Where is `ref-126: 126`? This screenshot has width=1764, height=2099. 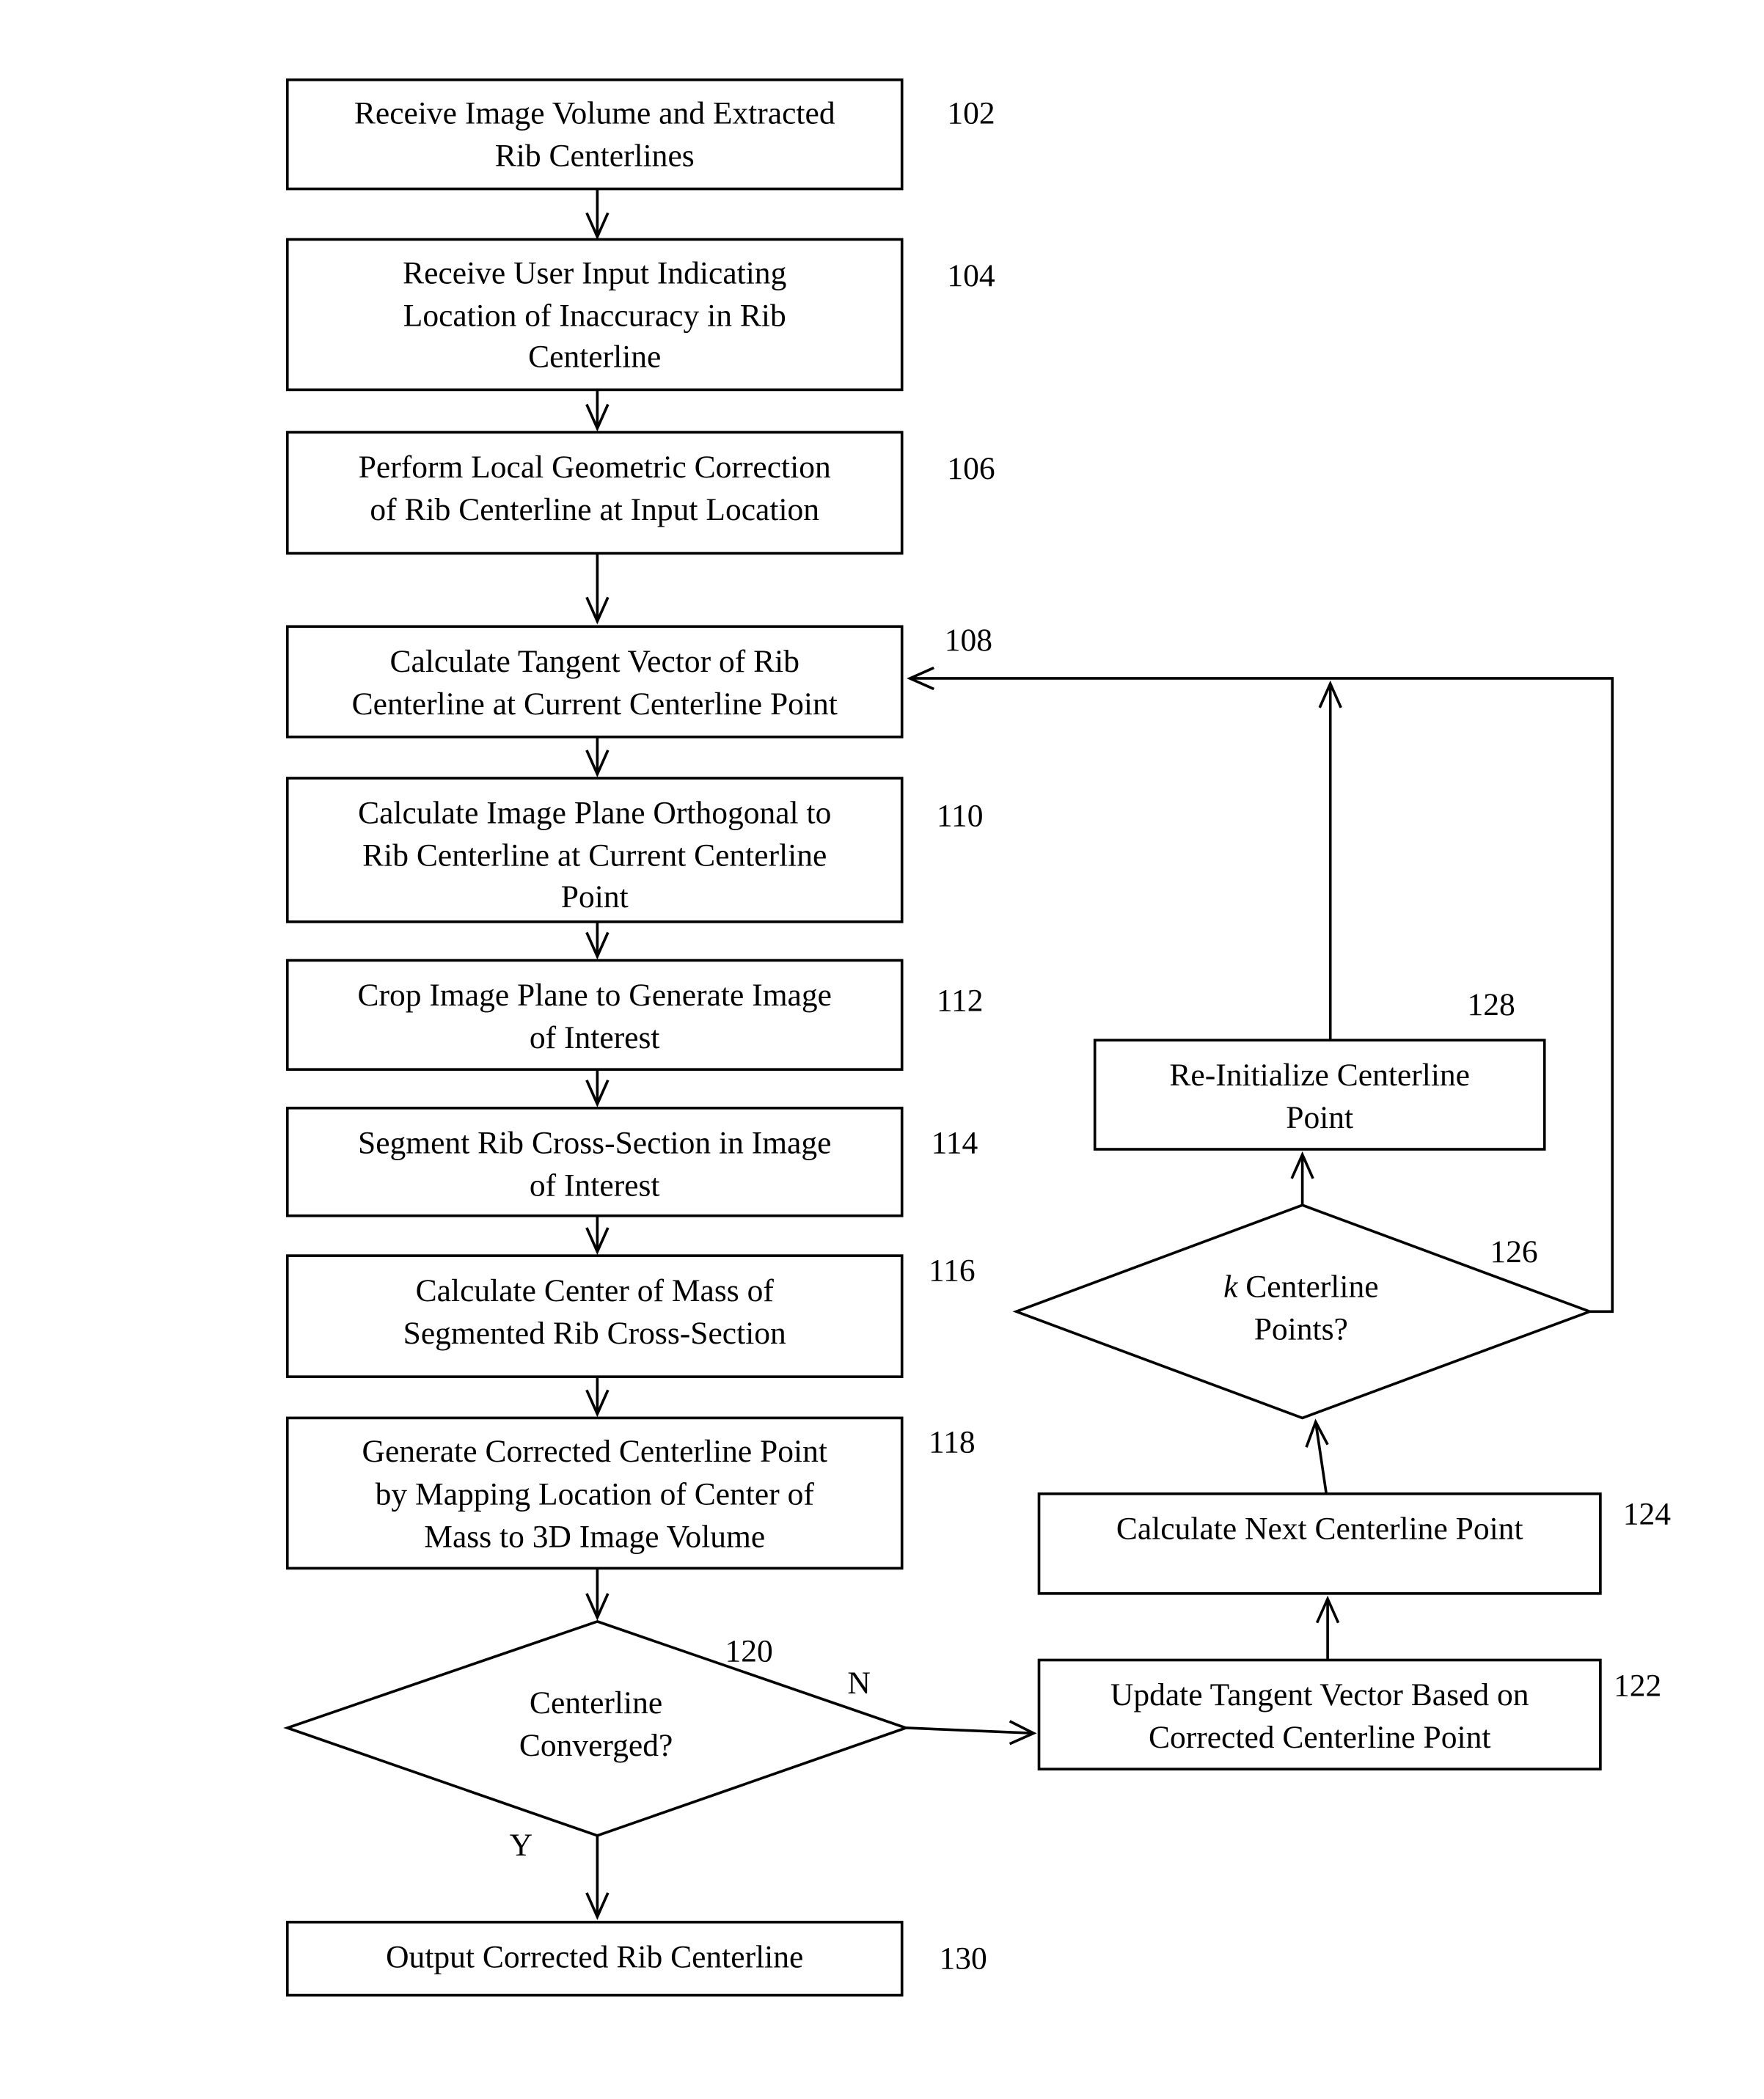 ref-126: 126 is located at coordinates (1513, 1252).